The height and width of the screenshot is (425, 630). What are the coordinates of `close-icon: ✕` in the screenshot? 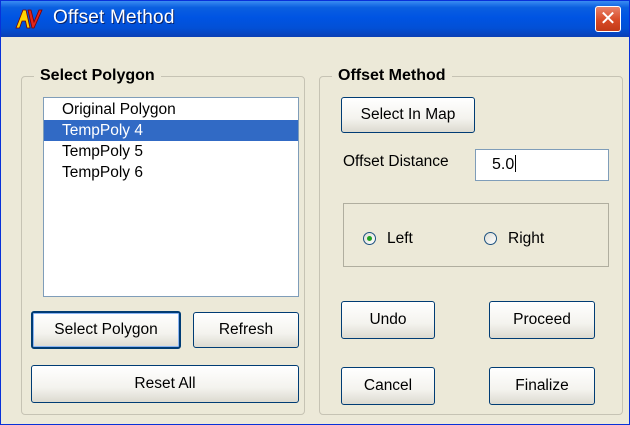 It's located at (608, 18).